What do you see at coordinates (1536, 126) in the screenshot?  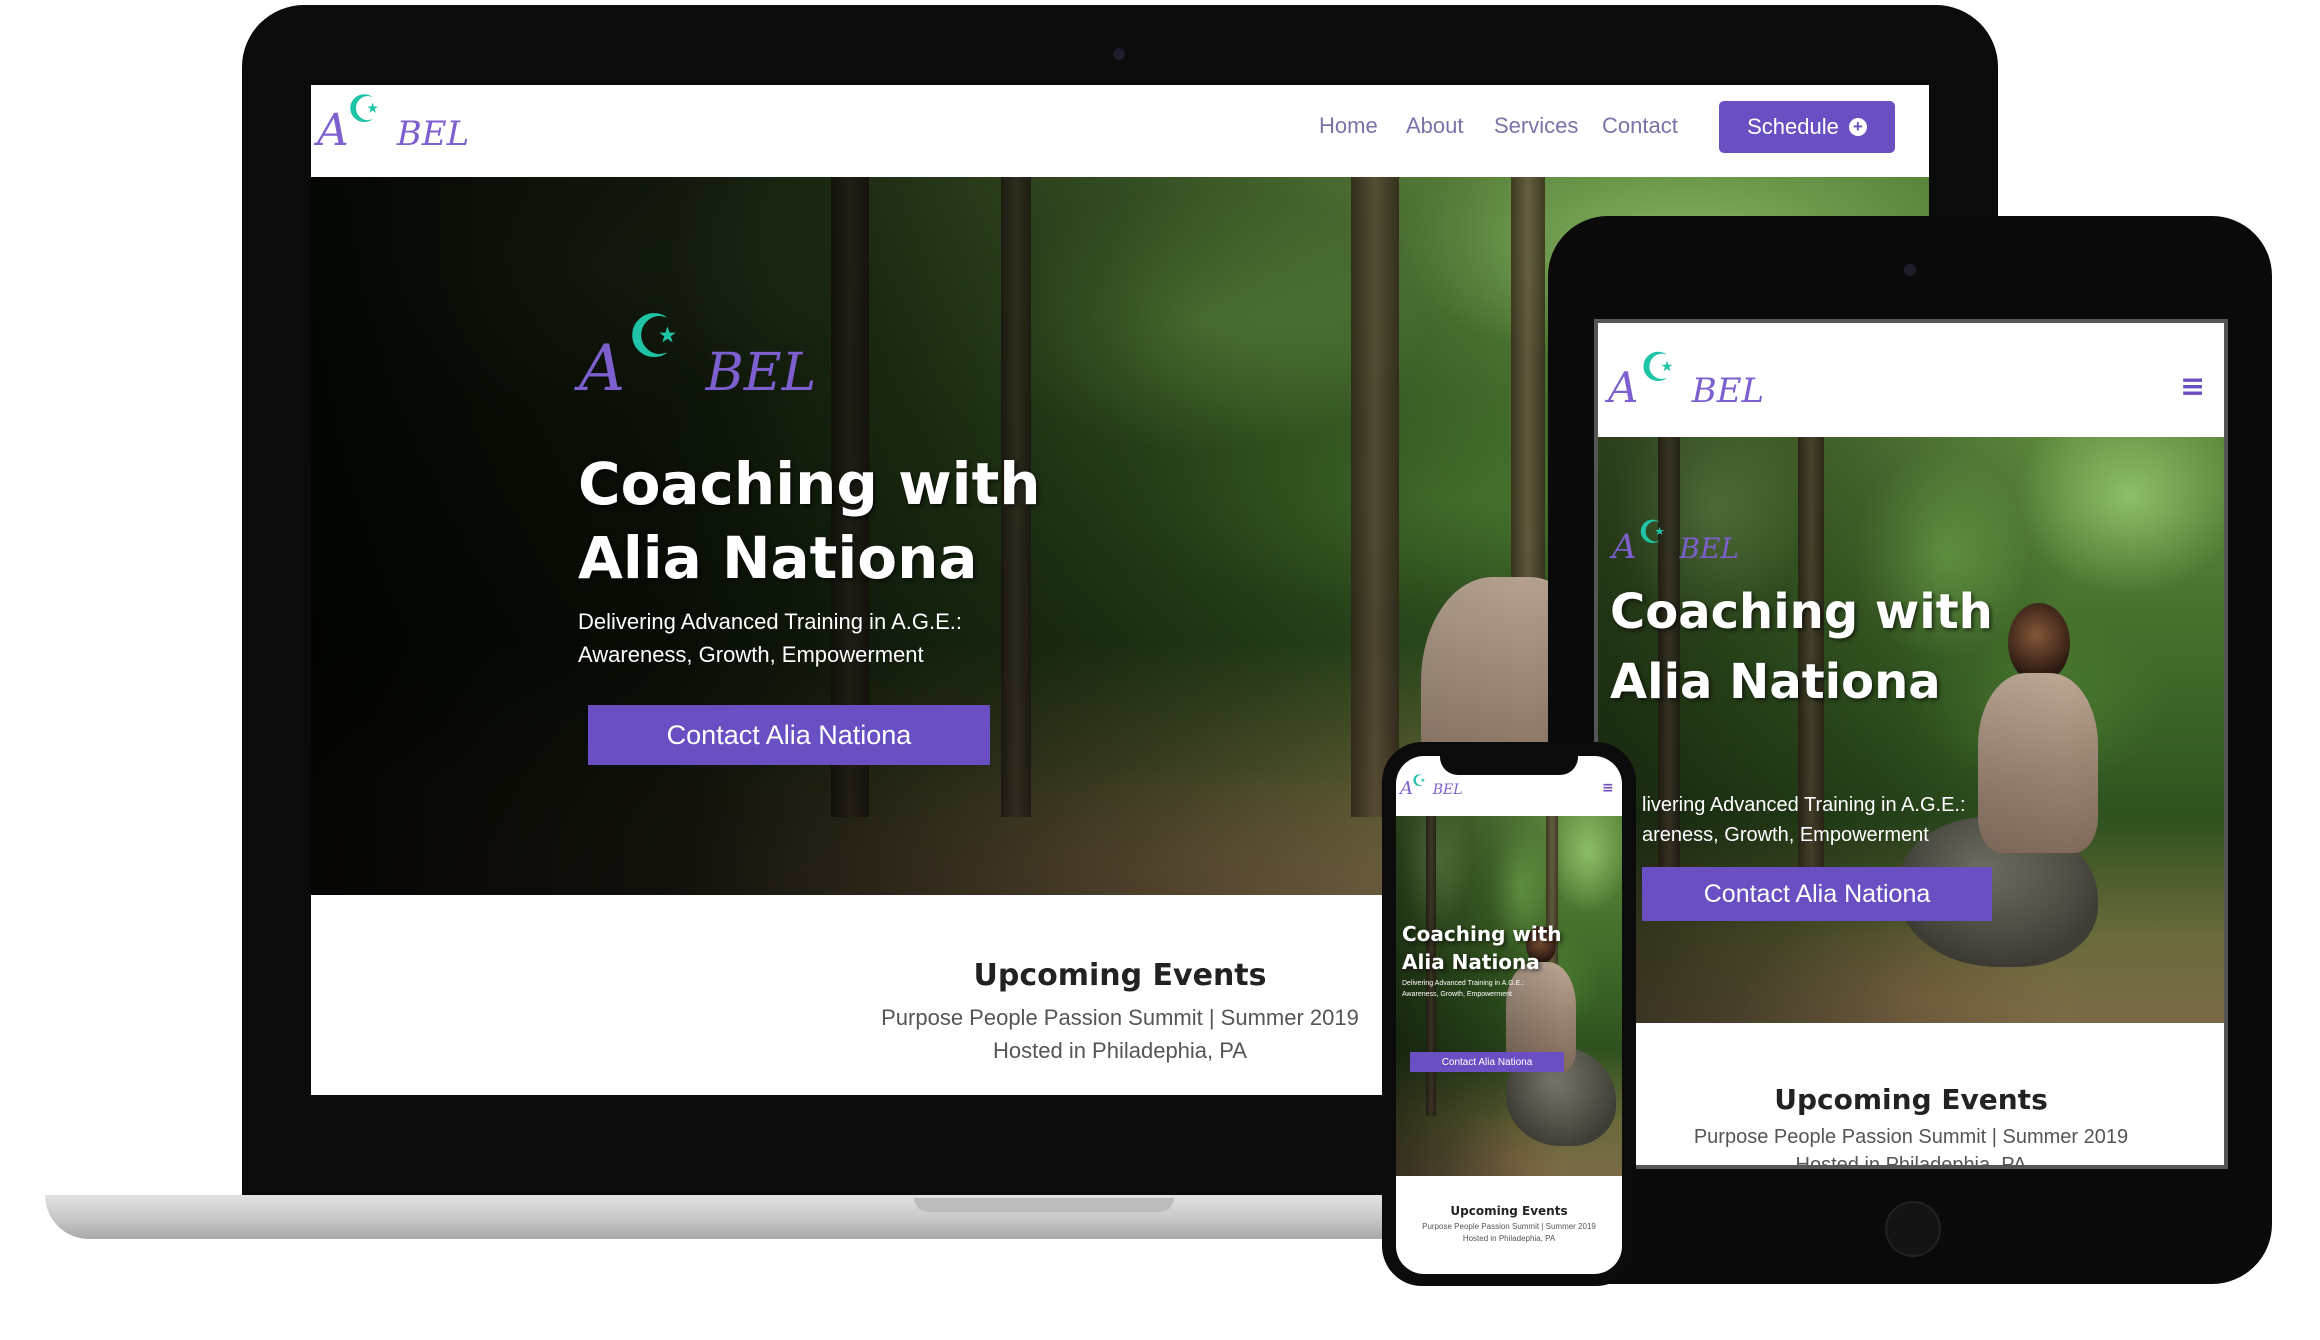 I see `nav-services: Services` at bounding box center [1536, 126].